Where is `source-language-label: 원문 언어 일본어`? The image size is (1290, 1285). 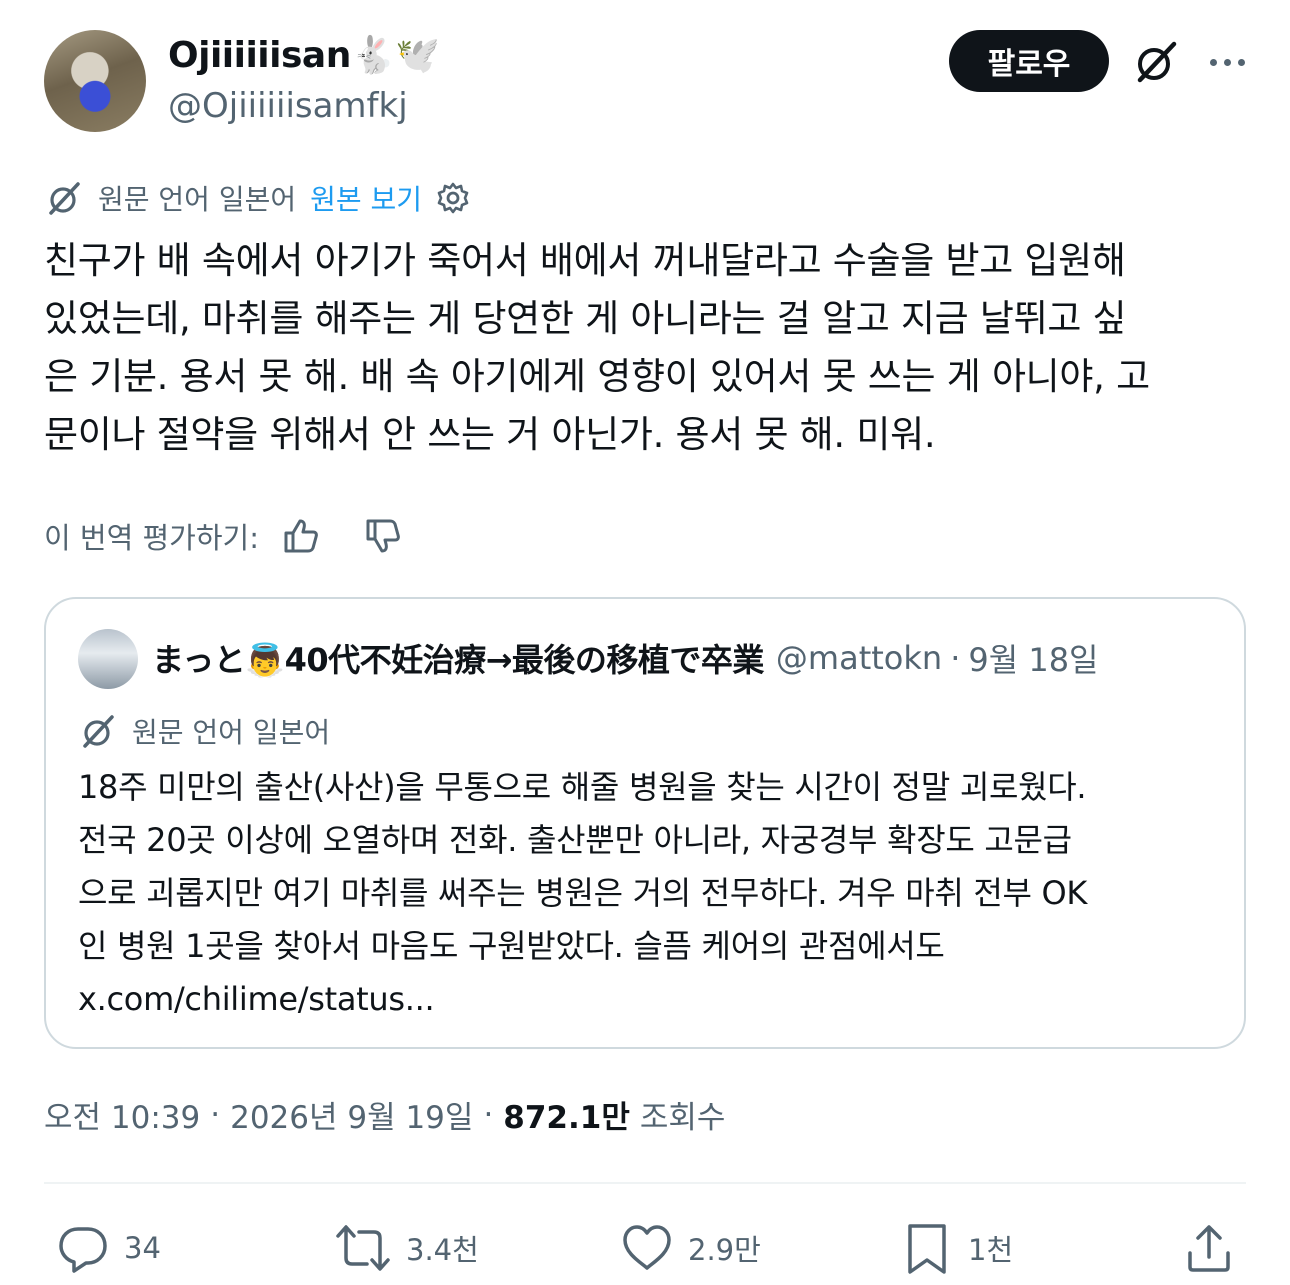
source-language-label: 원문 언어 일본어 is located at coordinates (197, 199).